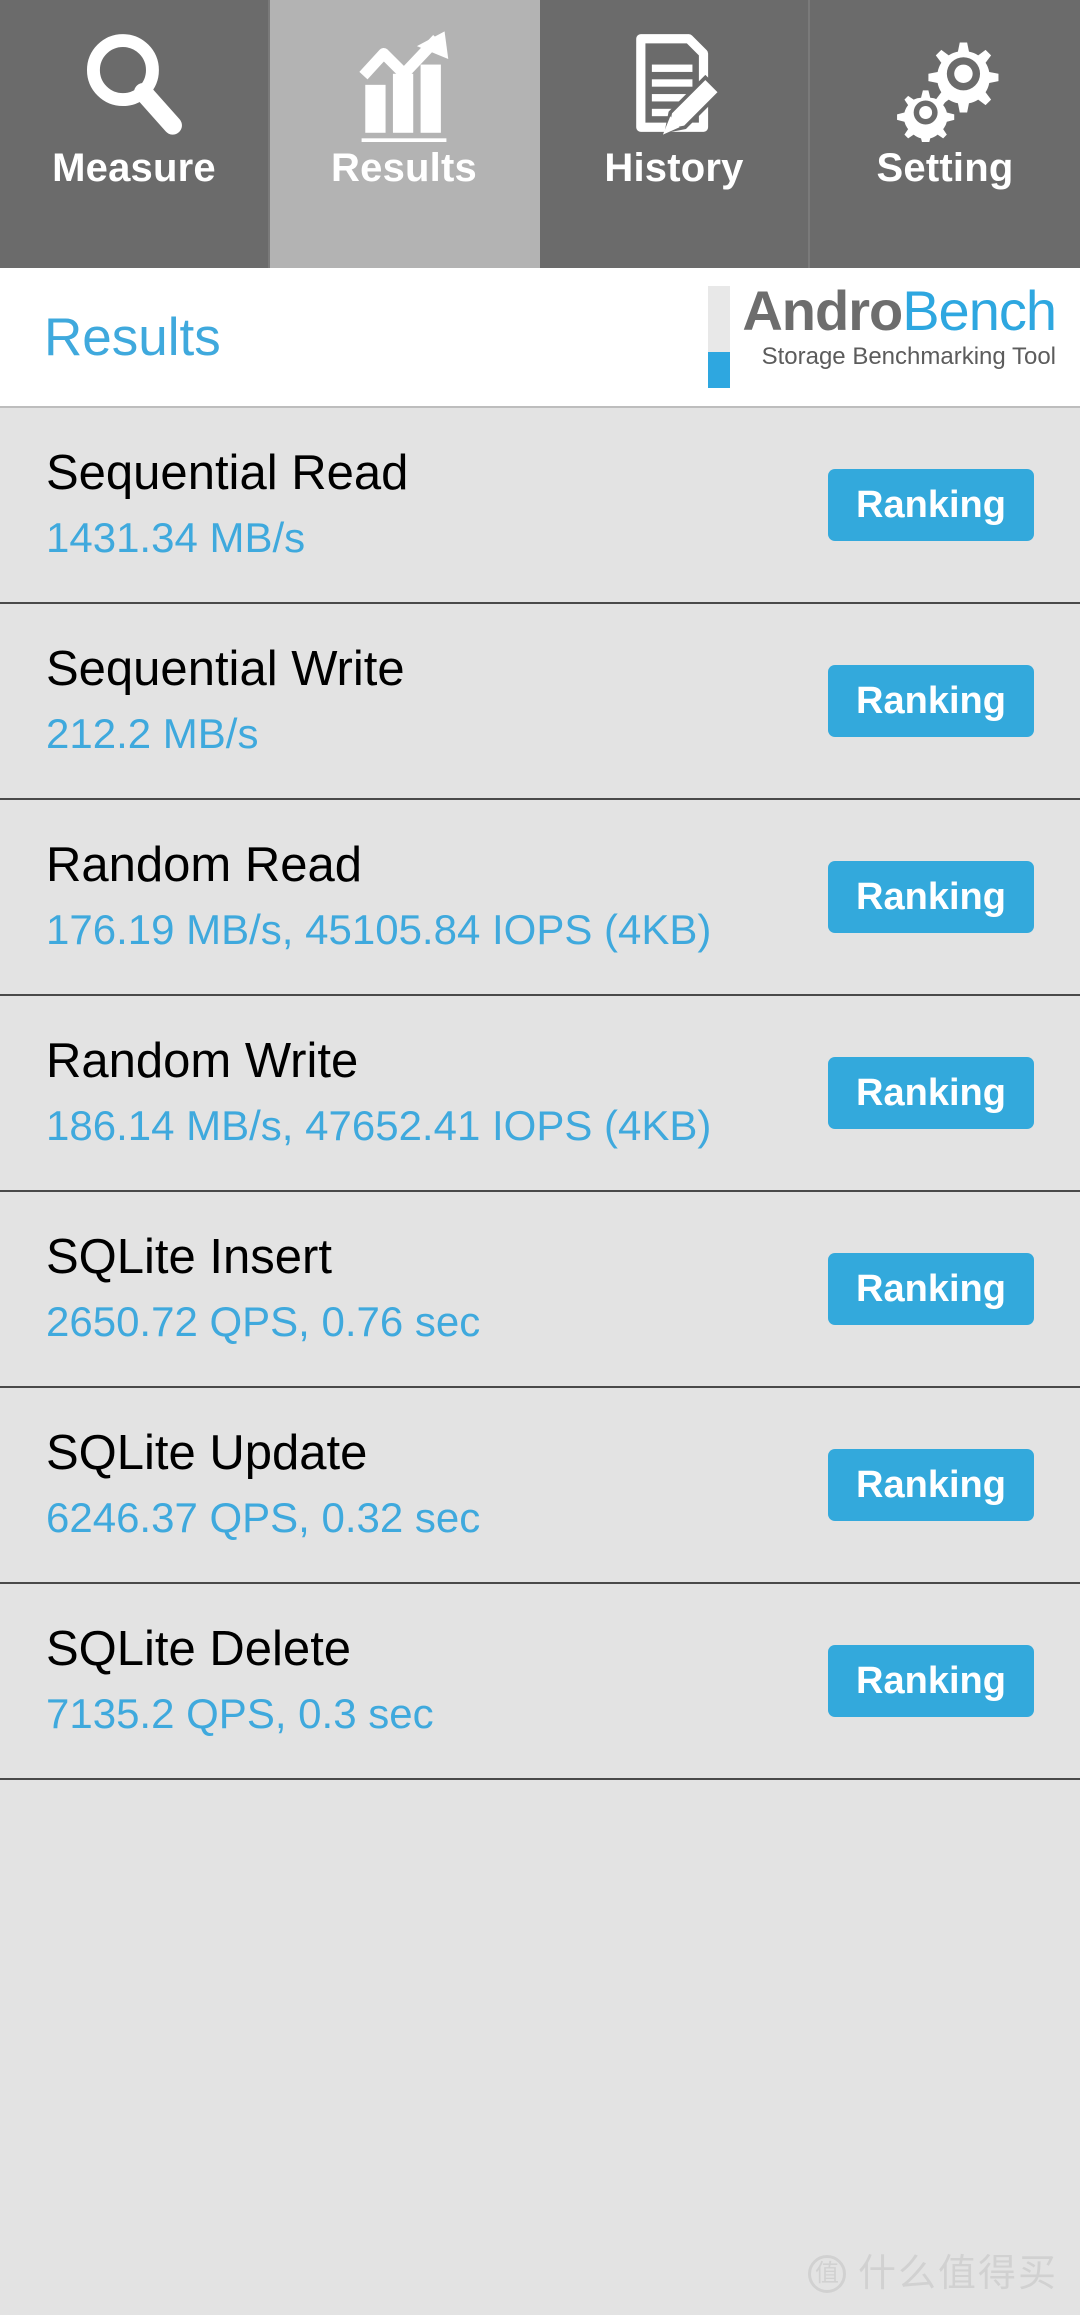 The width and height of the screenshot is (1080, 2315). What do you see at coordinates (263, 1518) in the screenshot?
I see `result-value: 6246.37 QPS, 0.32 sec` at bounding box center [263, 1518].